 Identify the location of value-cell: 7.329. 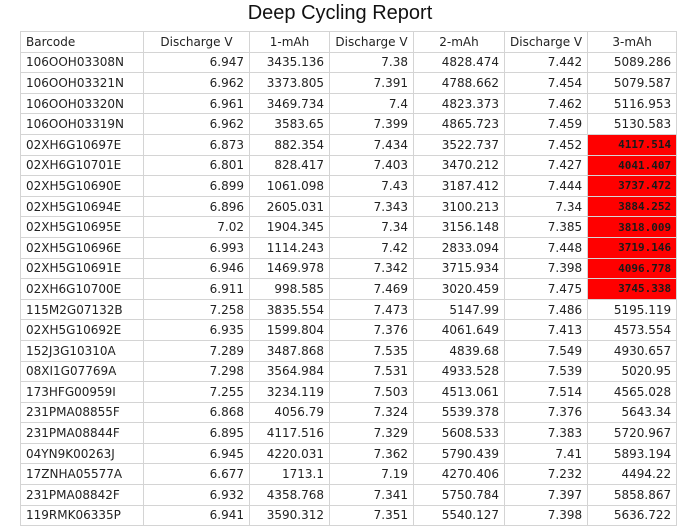
(371, 433).